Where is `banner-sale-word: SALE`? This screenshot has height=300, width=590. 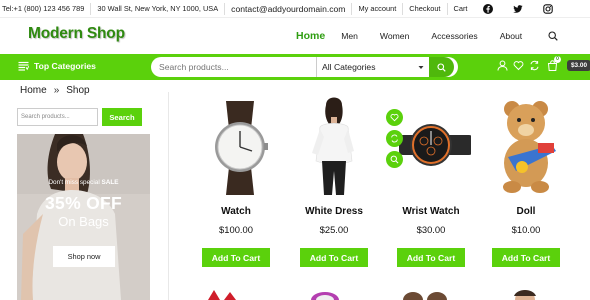 banner-sale-word: SALE is located at coordinates (110, 182).